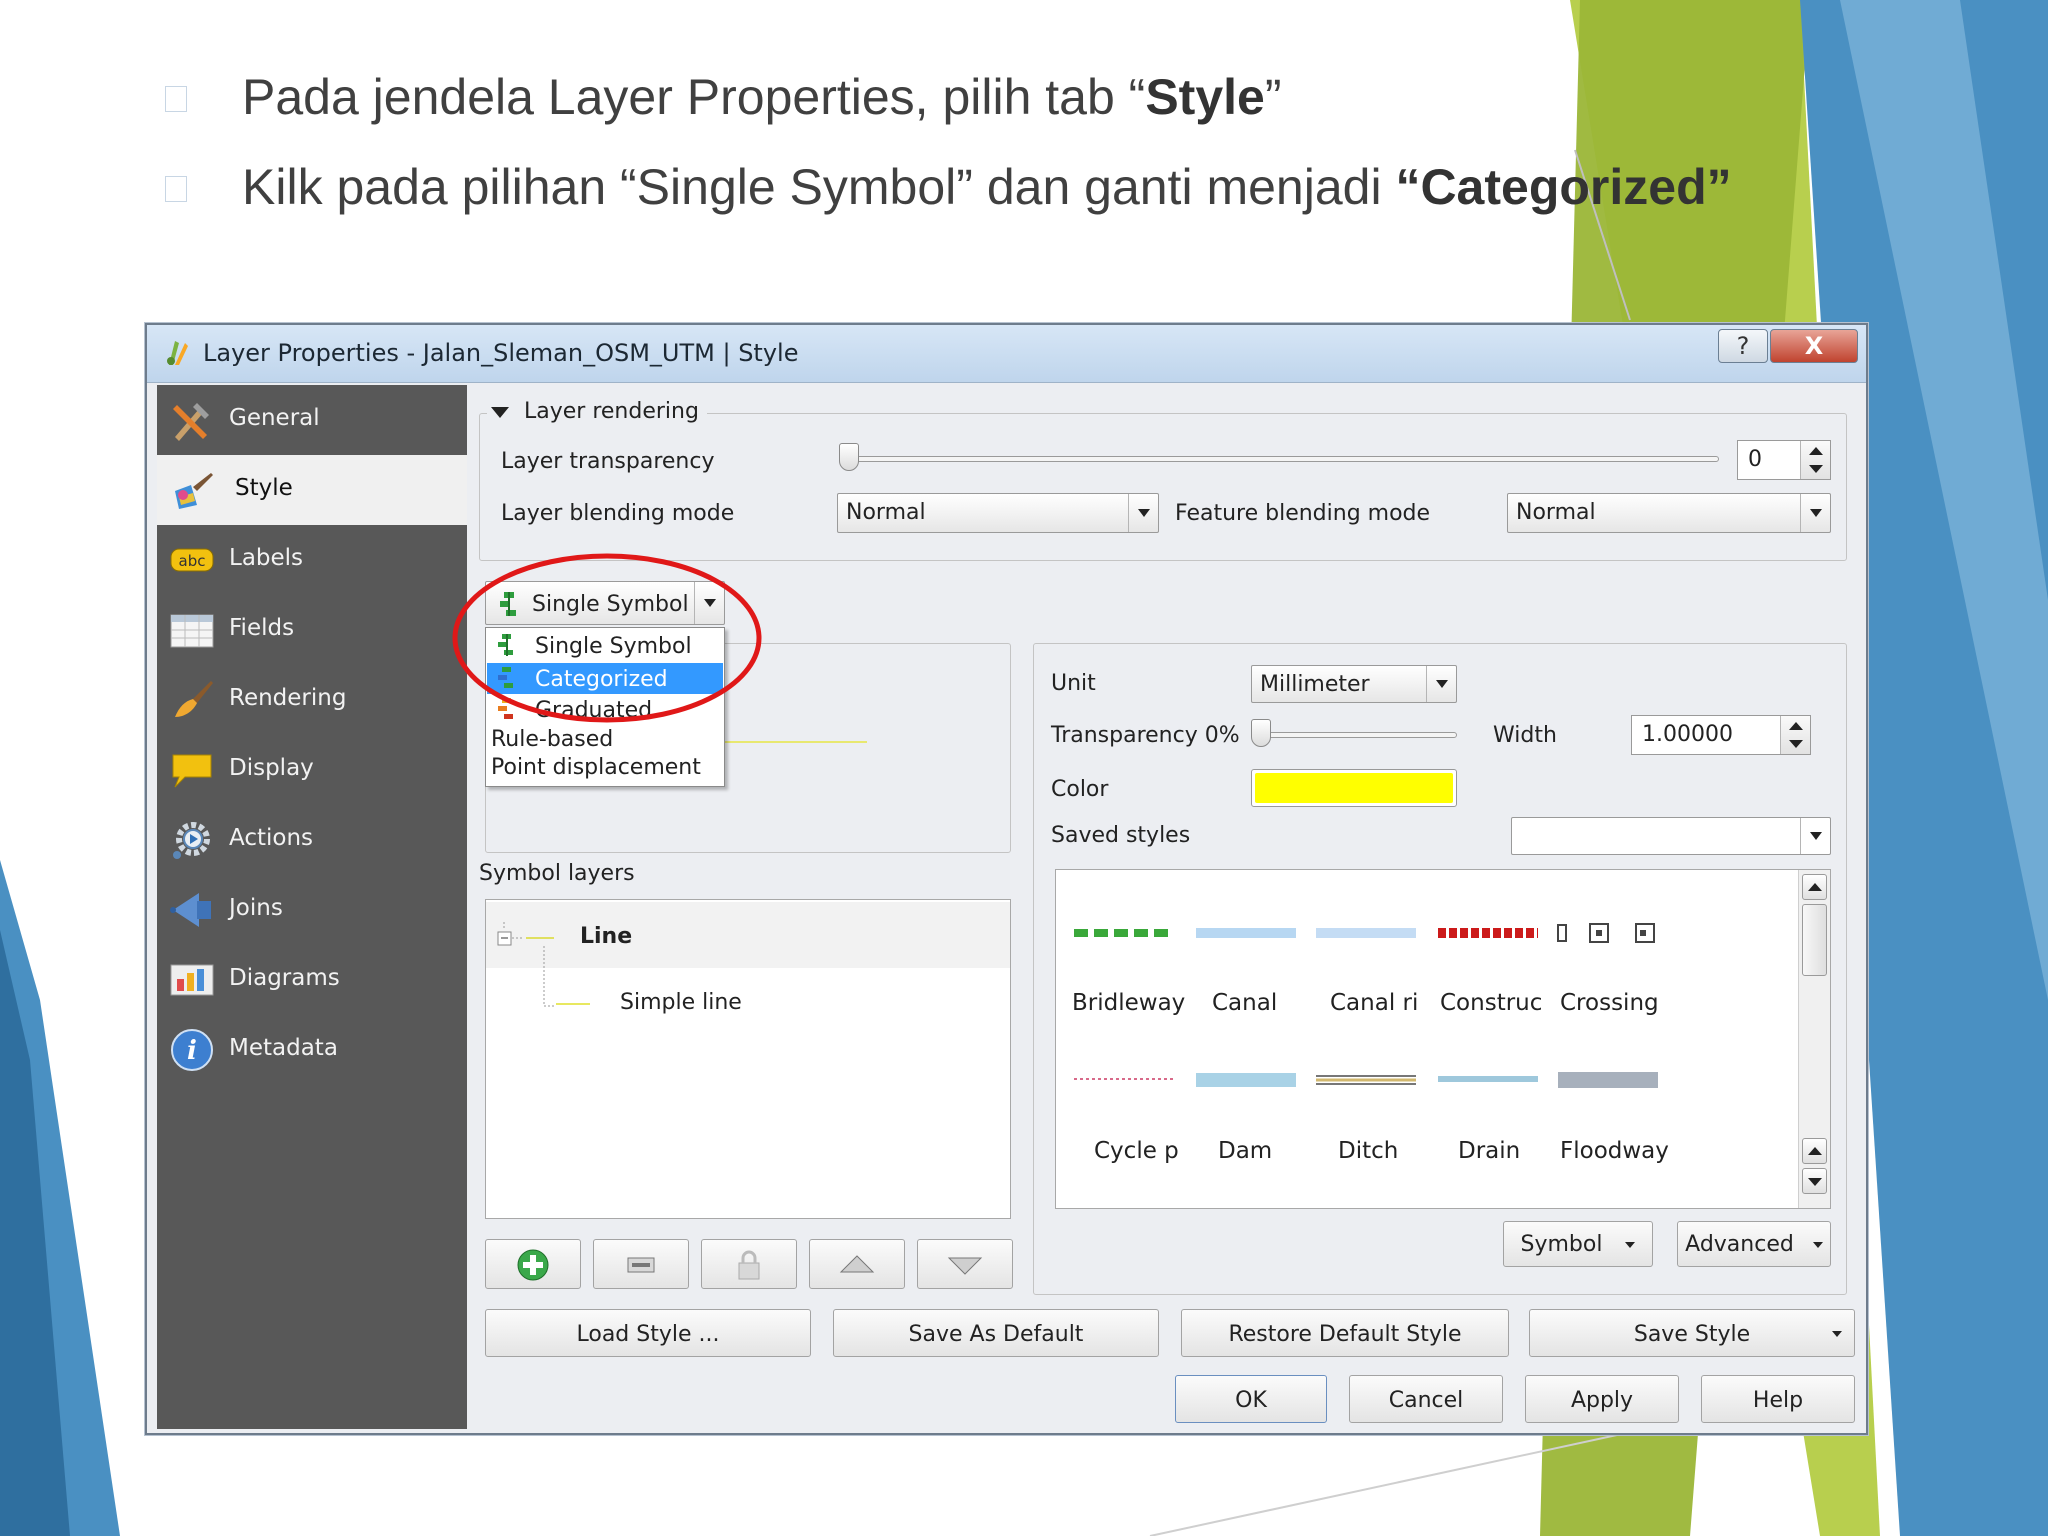 The width and height of the screenshot is (2048, 1536). I want to click on style-name: Construc, so click(1491, 1003).